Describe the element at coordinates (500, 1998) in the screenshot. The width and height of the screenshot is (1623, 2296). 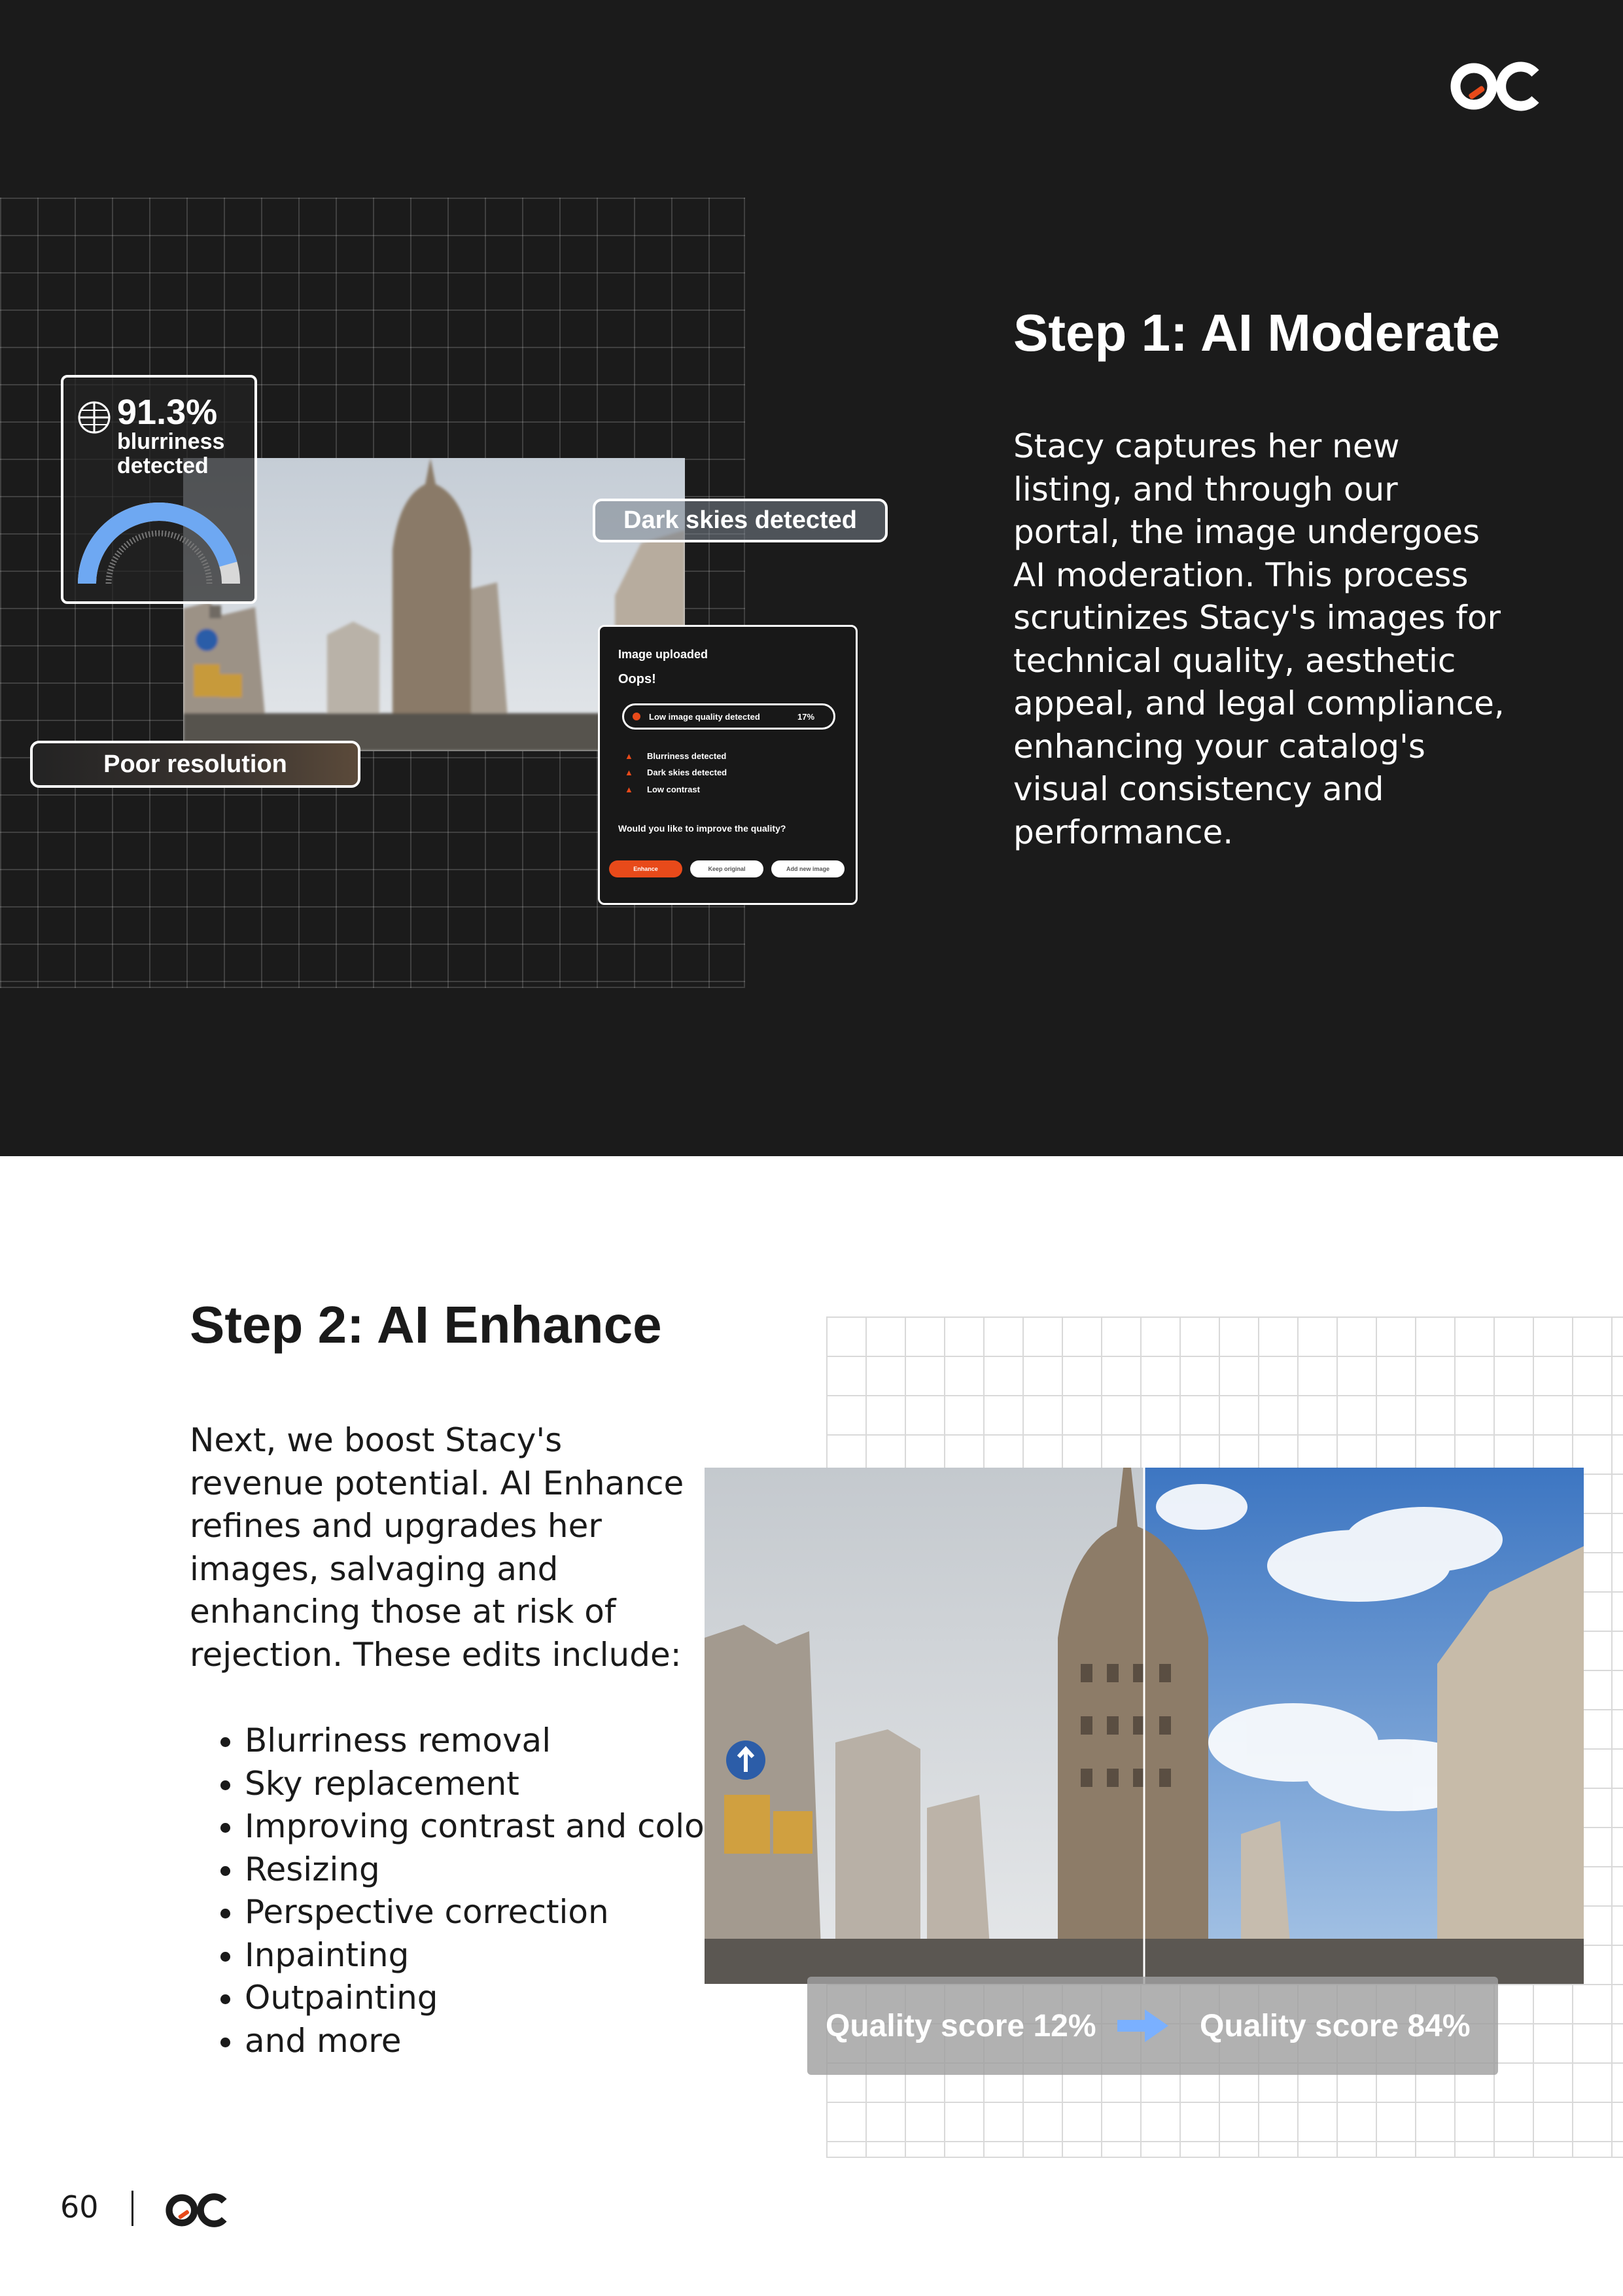
I see `list-item: Outpainting` at that location.